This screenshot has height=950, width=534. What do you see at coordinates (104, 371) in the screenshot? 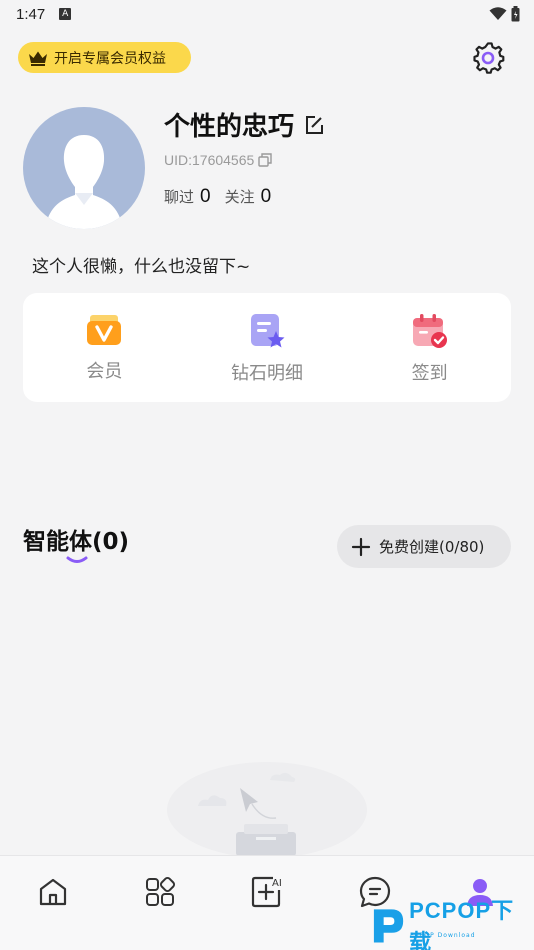
I see `quick-action-vip-label: 会员` at bounding box center [104, 371].